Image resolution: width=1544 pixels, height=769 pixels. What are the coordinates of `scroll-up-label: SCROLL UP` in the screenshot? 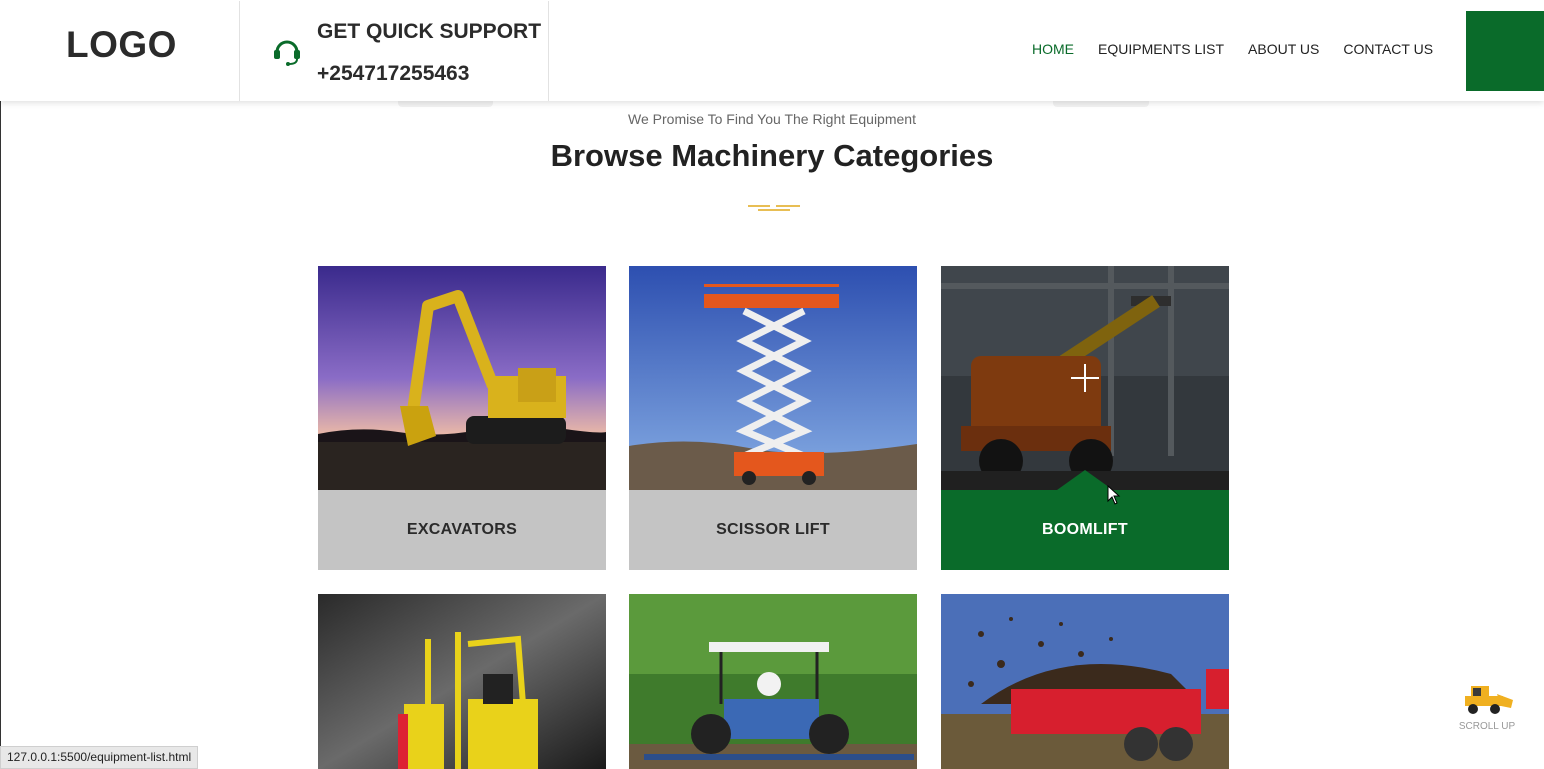 It's located at (1487, 726).